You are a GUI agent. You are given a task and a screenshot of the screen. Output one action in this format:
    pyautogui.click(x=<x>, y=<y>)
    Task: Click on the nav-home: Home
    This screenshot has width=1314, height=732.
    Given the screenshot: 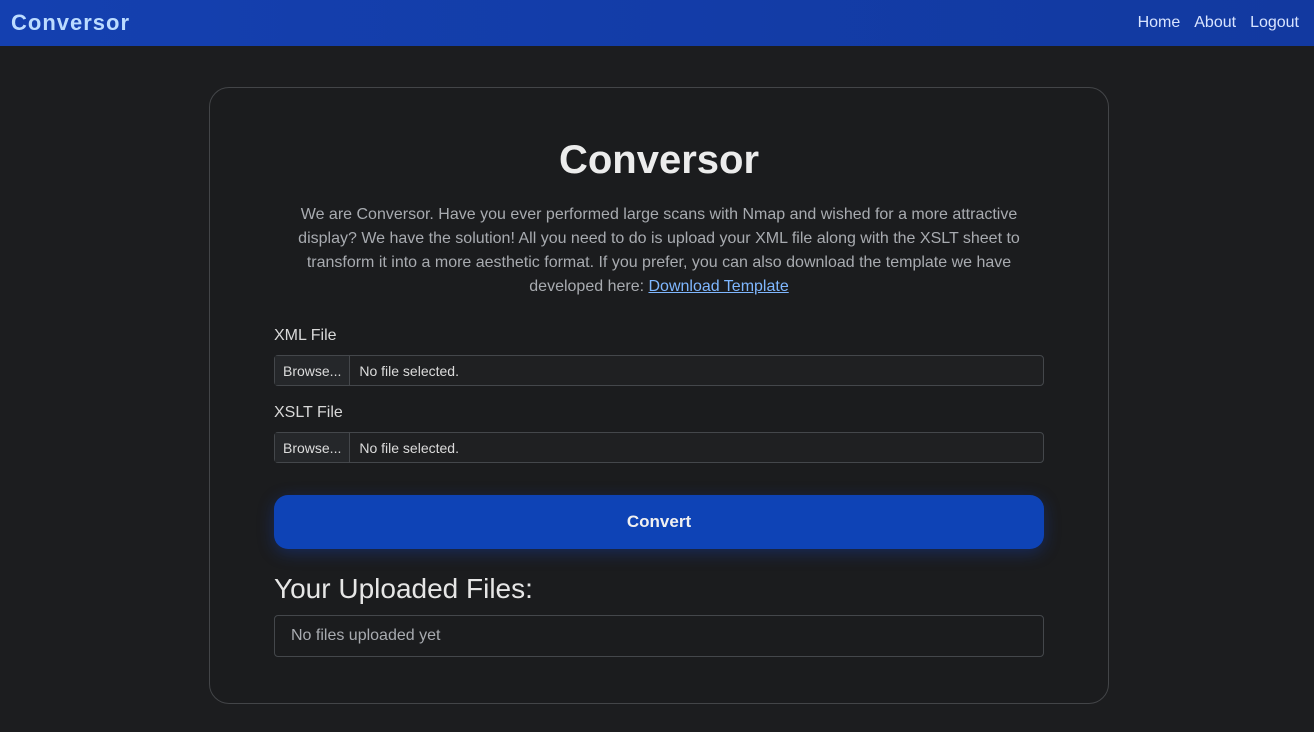 What is the action you would take?
    pyautogui.click(x=1159, y=23)
    